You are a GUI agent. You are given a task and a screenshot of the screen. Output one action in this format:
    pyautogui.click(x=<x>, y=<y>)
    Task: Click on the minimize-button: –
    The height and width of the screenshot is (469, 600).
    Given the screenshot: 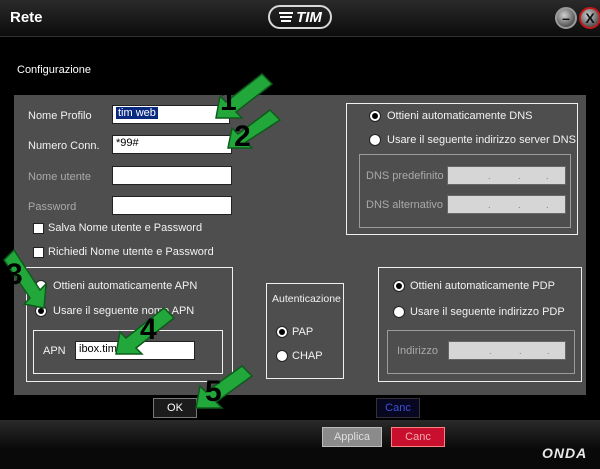 What is the action you would take?
    pyautogui.click(x=566, y=18)
    